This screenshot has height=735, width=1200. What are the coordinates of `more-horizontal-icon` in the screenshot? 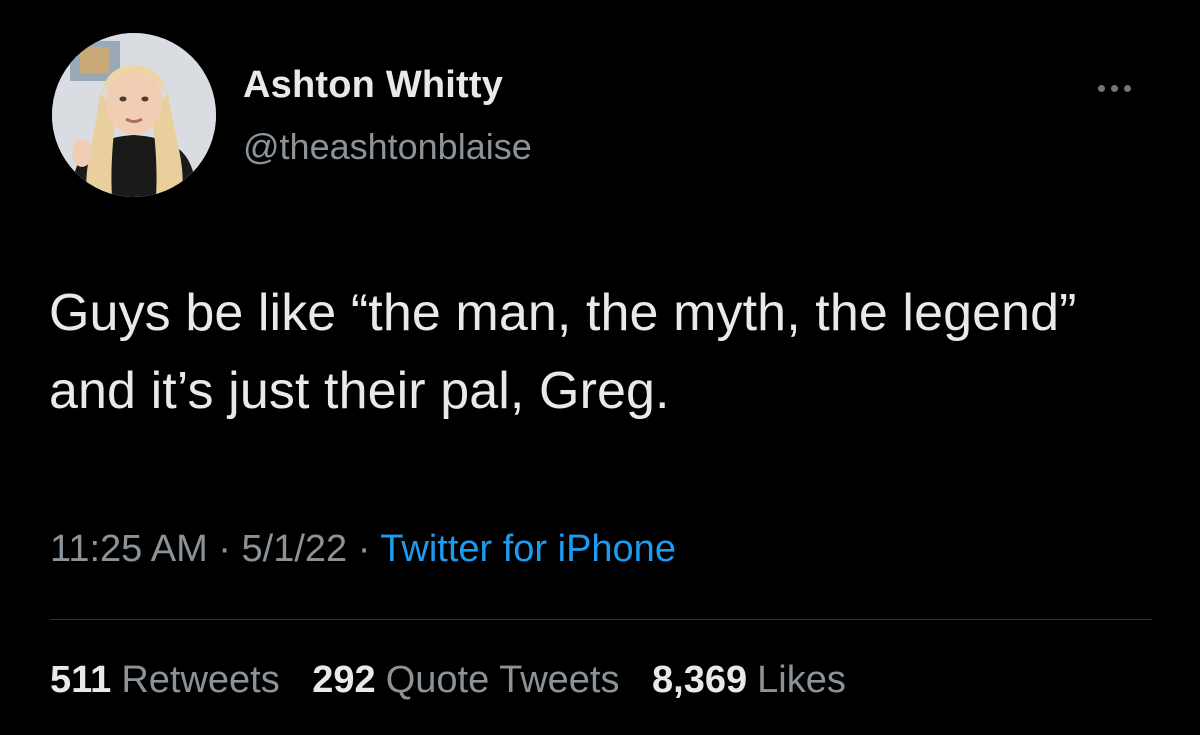 It's located at (1114, 88).